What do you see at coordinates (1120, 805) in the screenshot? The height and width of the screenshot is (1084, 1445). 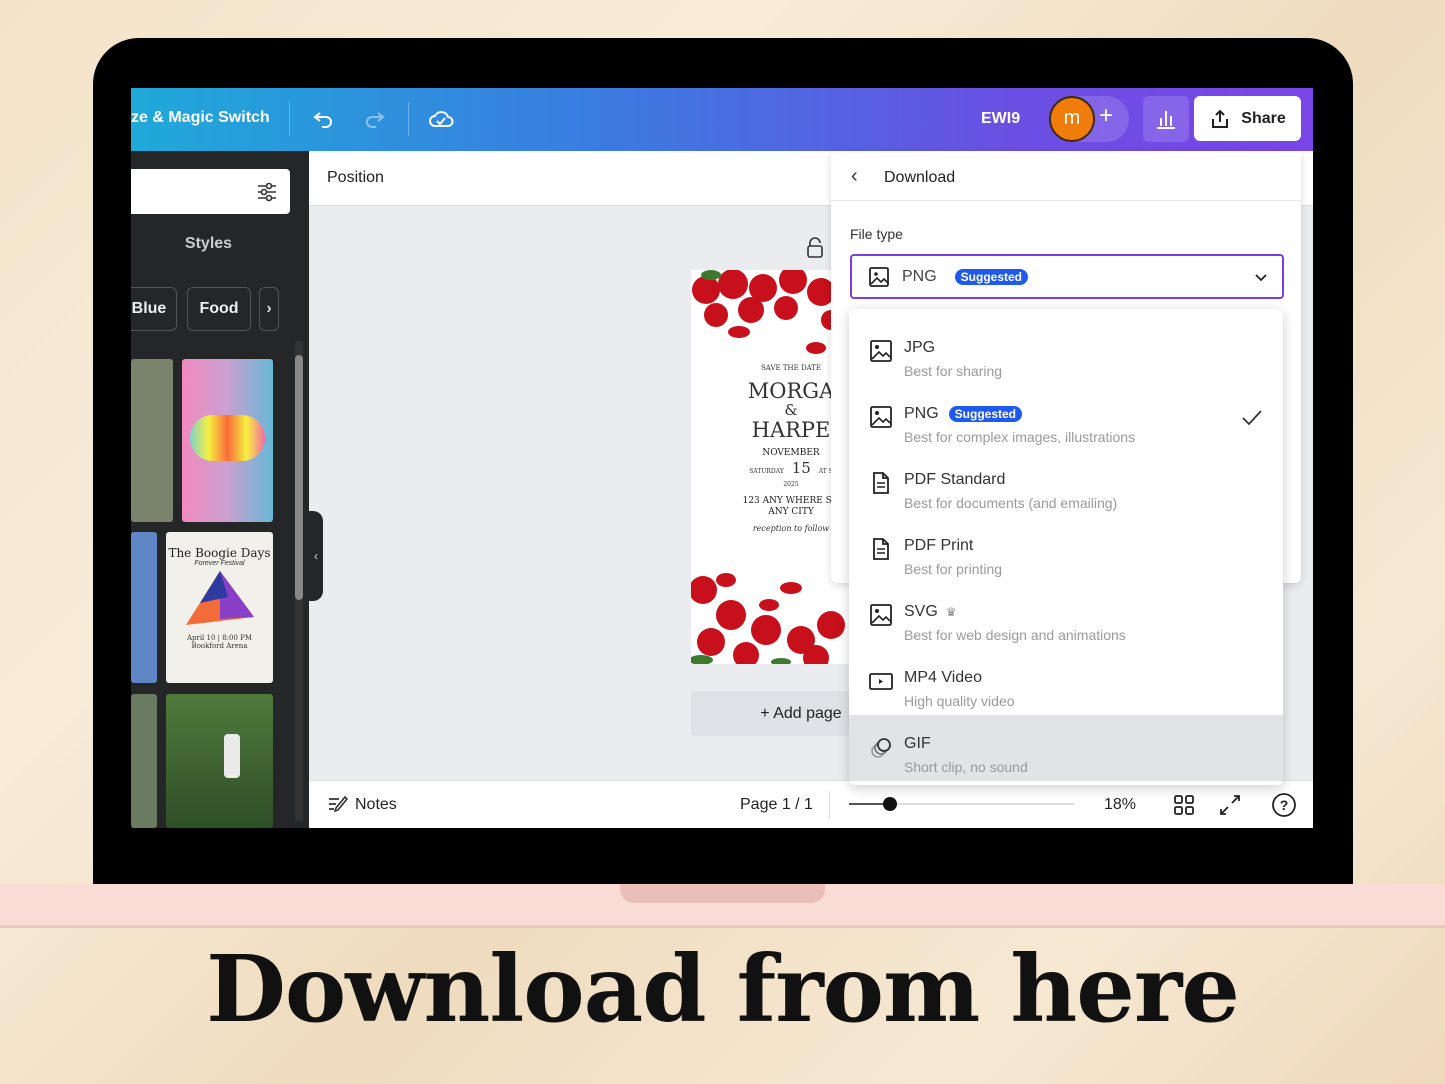 I see `zoom-level: 18%` at bounding box center [1120, 805].